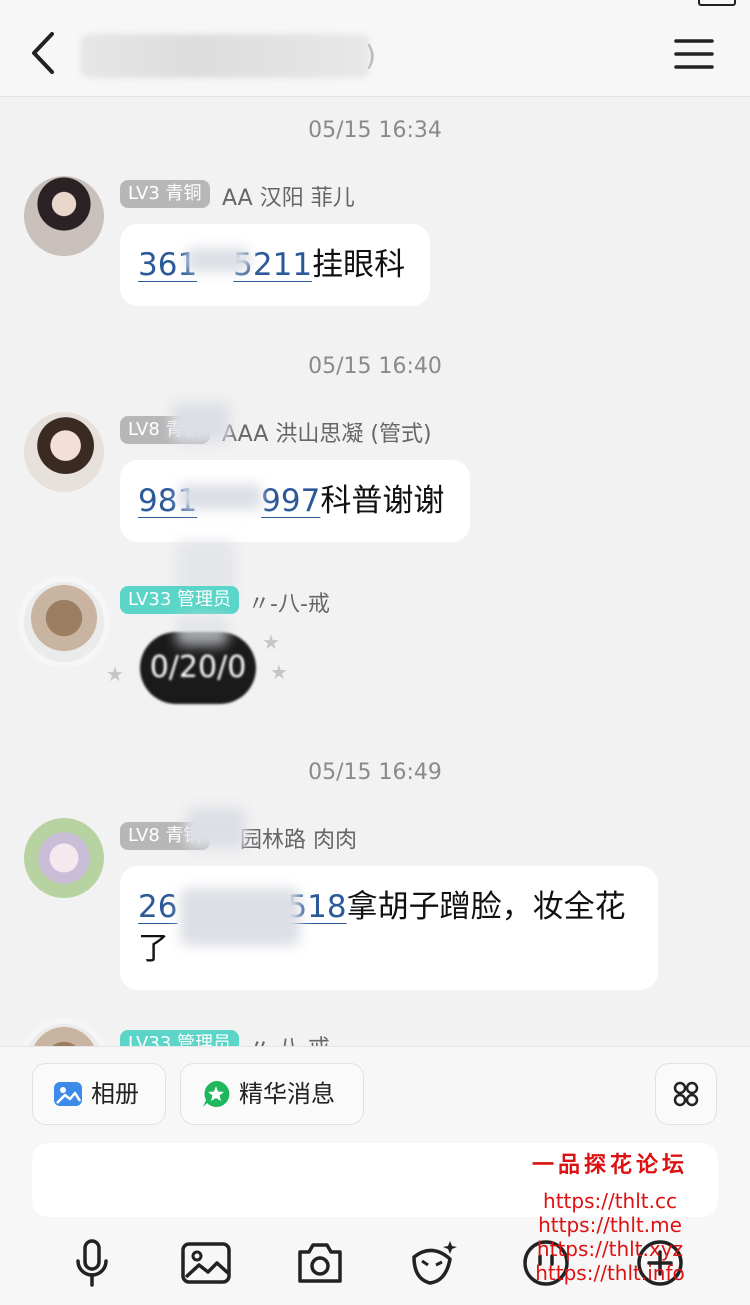 This screenshot has height=1305, width=750. Describe the element at coordinates (375, 772) in the screenshot. I see `timestamp: 05/15 16:49` at that location.